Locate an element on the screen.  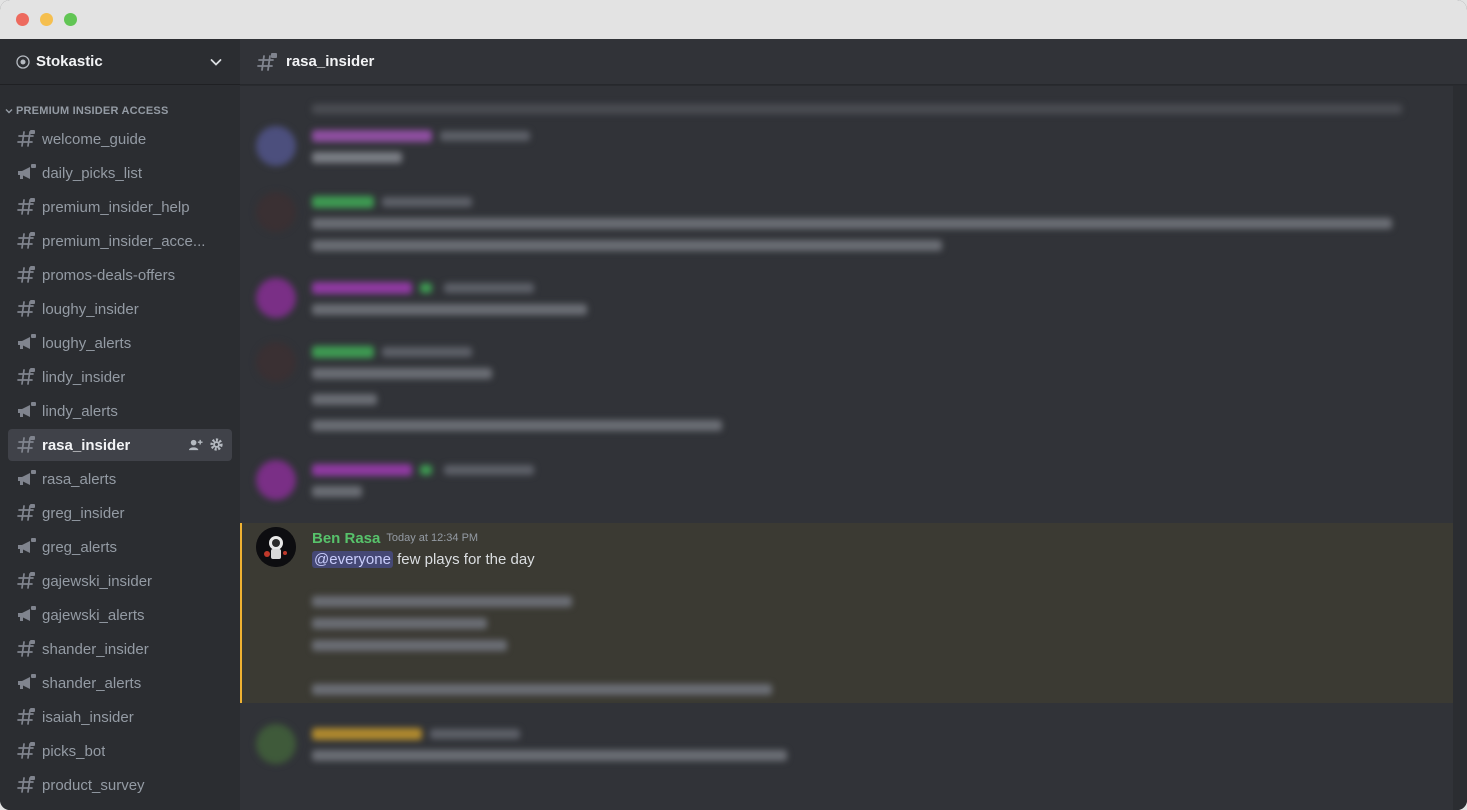
sidebar-item-premium-insider-help: premium_insider_help is located at coordinates (120, 207).